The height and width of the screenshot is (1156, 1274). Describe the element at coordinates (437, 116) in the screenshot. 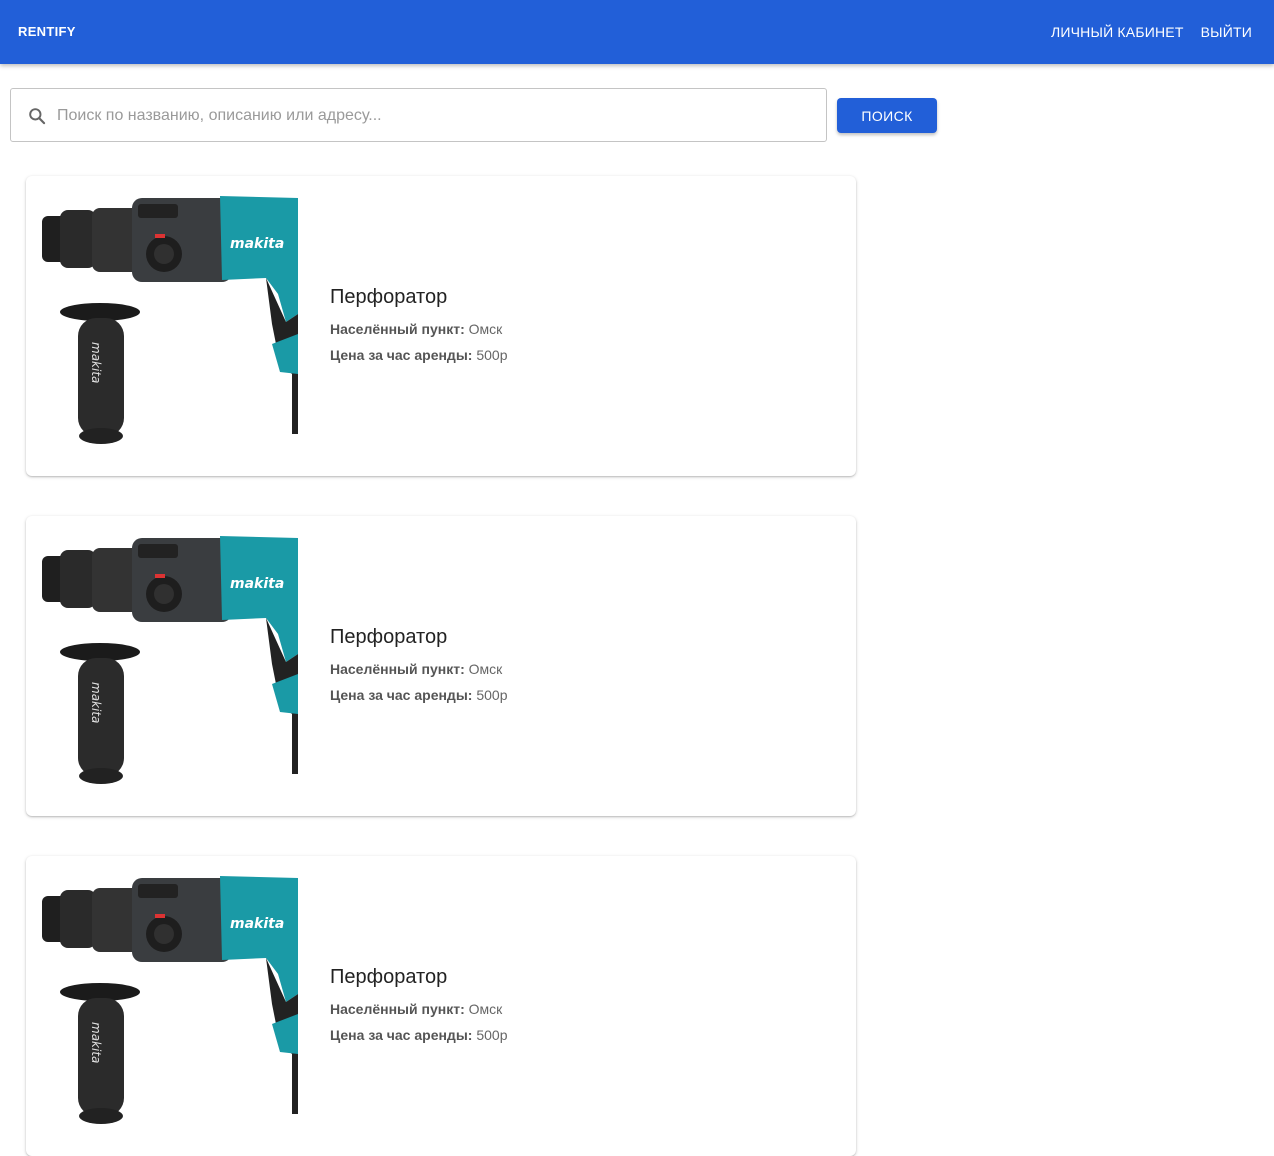

I see `search-input` at that location.